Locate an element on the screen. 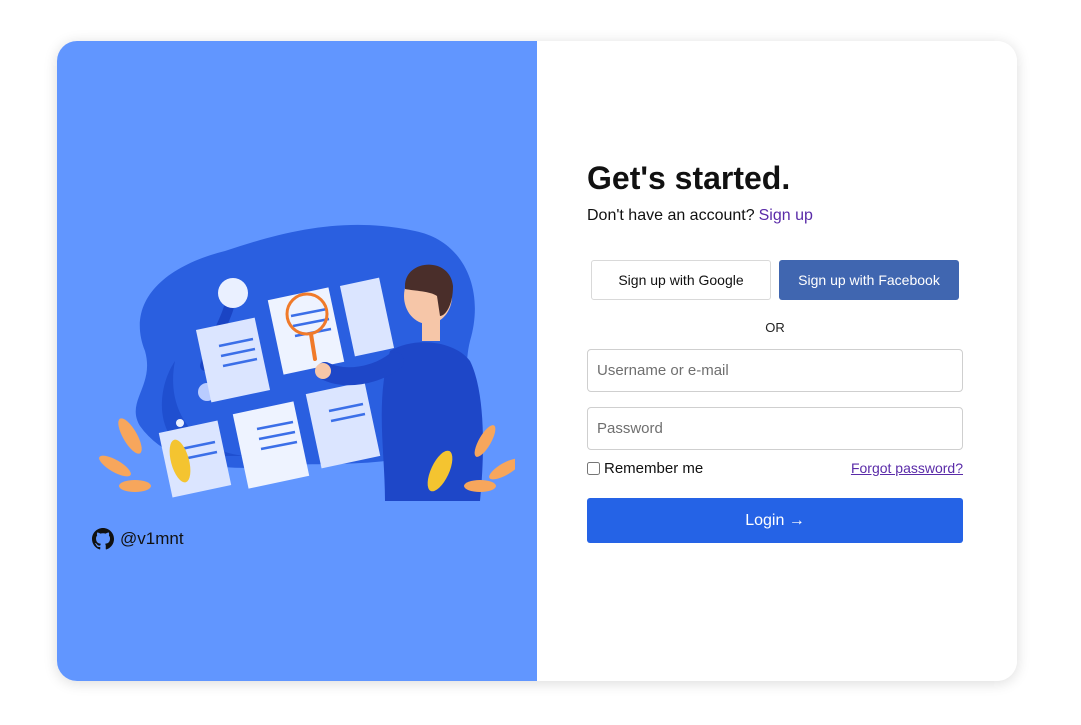 This screenshot has height=725, width=1081. page-title: Get's started. is located at coordinates (689, 178).